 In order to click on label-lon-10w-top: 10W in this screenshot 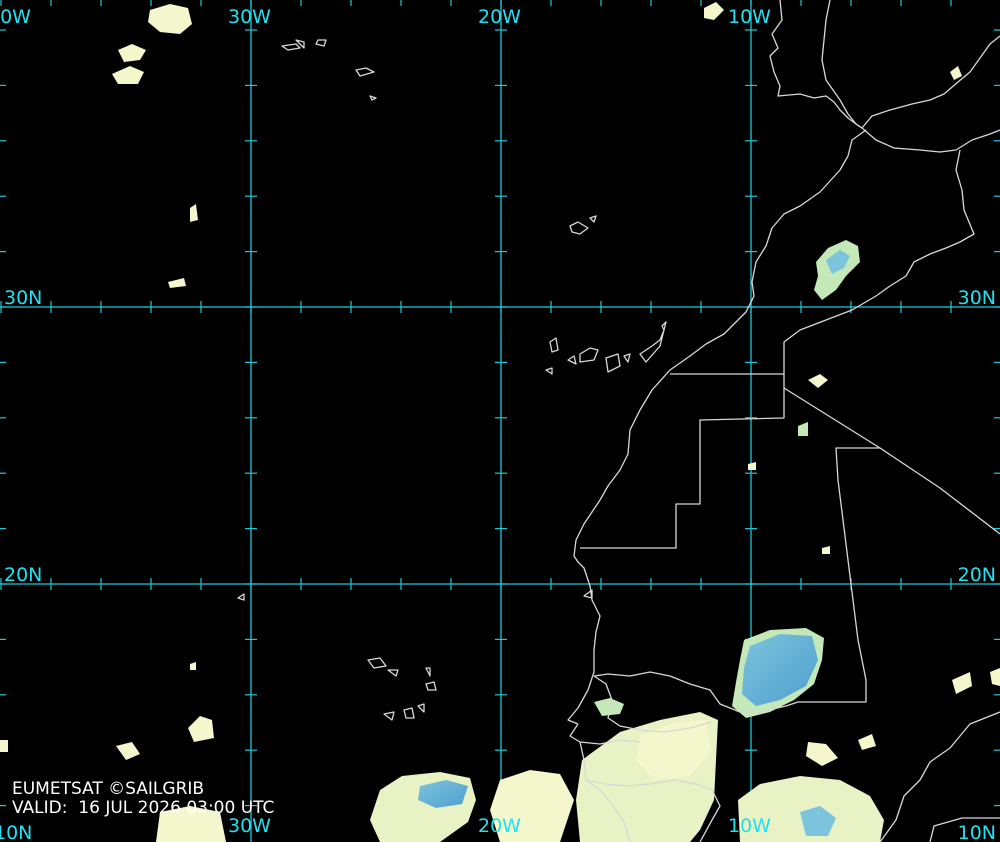, I will do `click(749, 17)`.